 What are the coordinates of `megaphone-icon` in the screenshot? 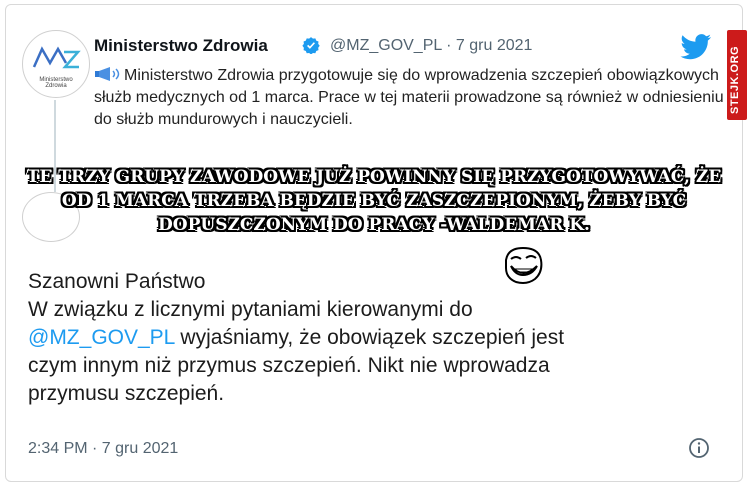 It's located at (107, 74).